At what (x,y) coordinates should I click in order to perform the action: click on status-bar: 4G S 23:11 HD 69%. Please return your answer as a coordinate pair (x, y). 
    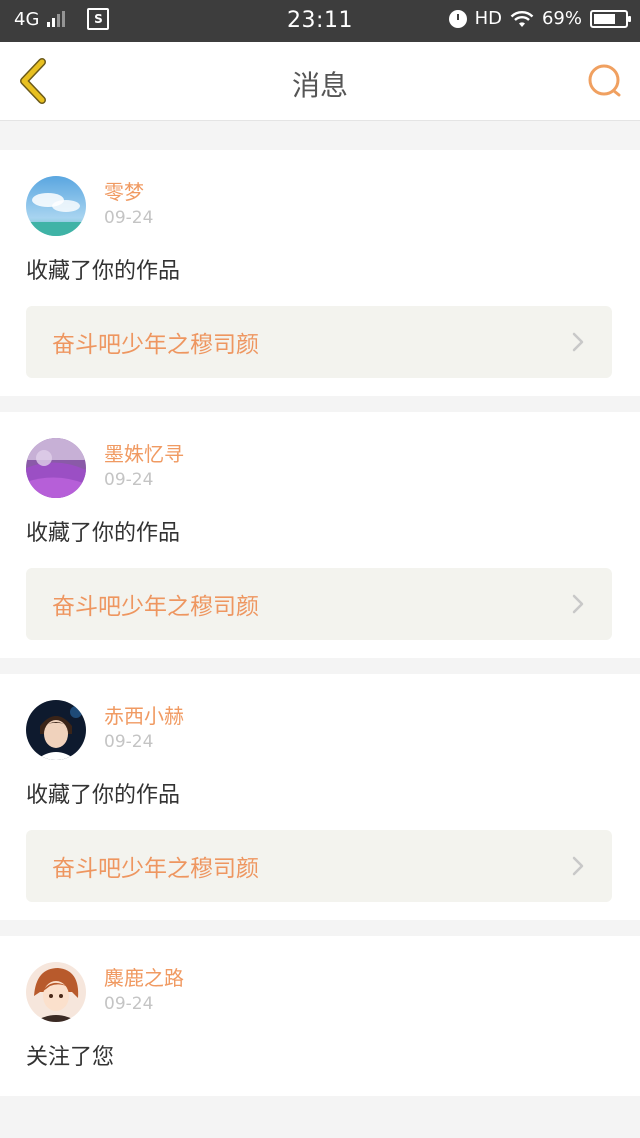
    Looking at the image, I should click on (320, 21).